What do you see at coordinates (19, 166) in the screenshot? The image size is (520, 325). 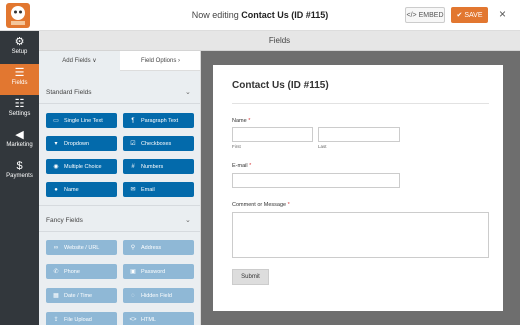 I see `dollar-icon: $` at bounding box center [19, 166].